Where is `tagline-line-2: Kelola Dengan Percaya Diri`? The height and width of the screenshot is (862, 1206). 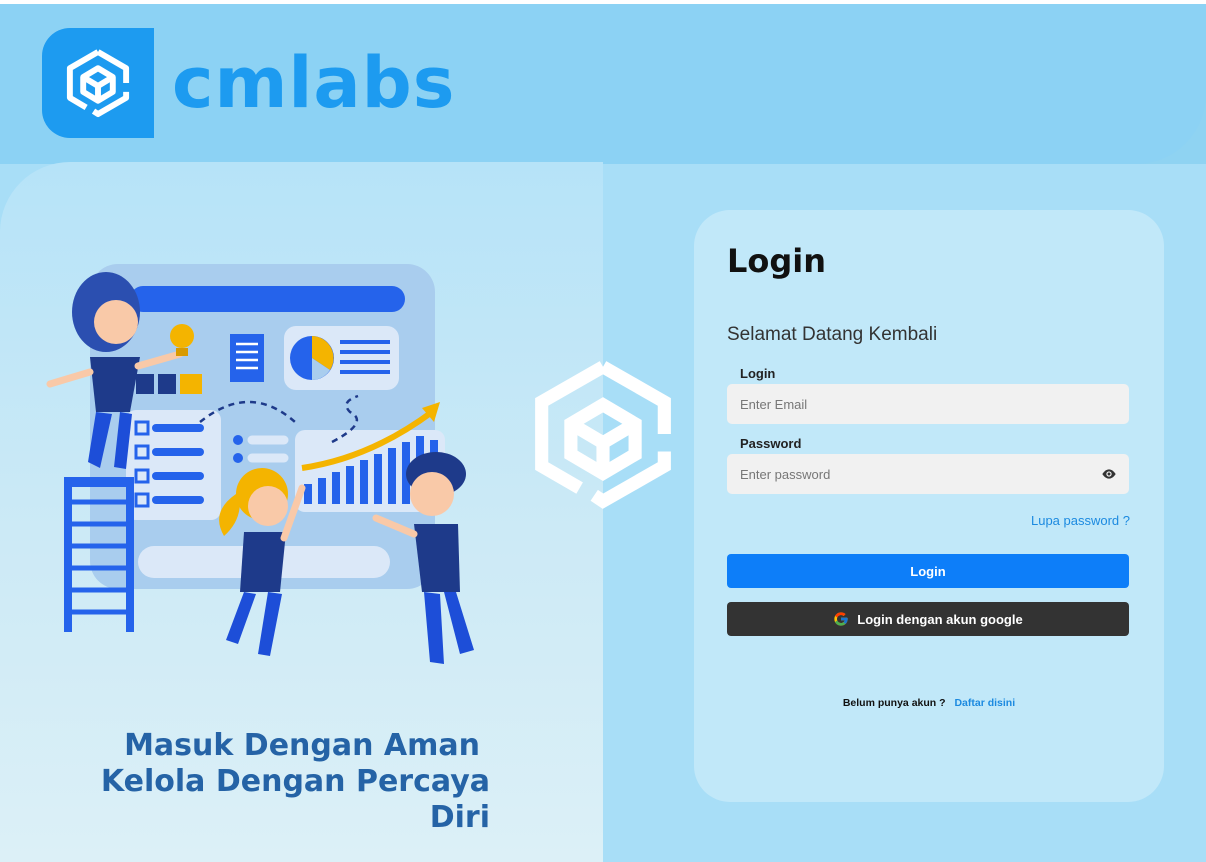
tagline-line-2: Kelola Dengan Percaya Diri is located at coordinates (295, 799).